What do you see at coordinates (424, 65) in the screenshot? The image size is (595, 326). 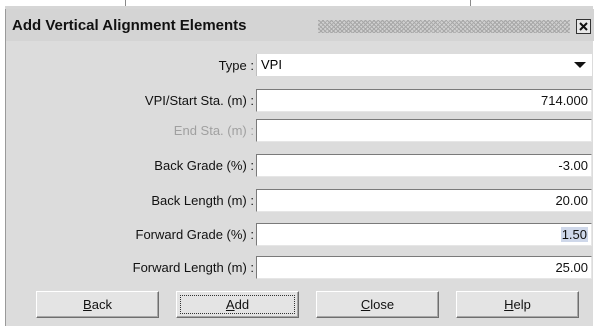 I see `type-select: VPI` at bounding box center [424, 65].